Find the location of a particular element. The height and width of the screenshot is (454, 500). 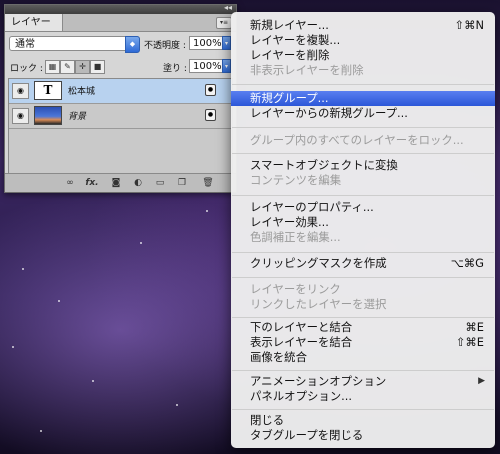

layer-name: 松本城 is located at coordinates (82, 92).